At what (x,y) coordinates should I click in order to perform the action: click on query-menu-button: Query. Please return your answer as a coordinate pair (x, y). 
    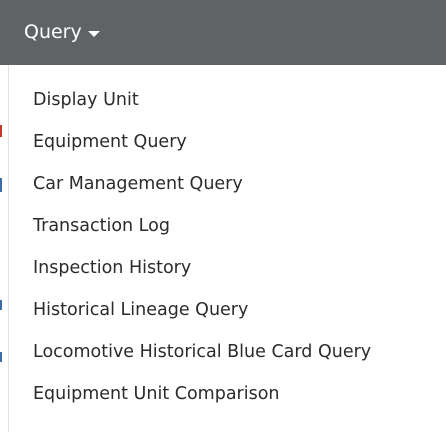
    Looking at the image, I should click on (62, 32).